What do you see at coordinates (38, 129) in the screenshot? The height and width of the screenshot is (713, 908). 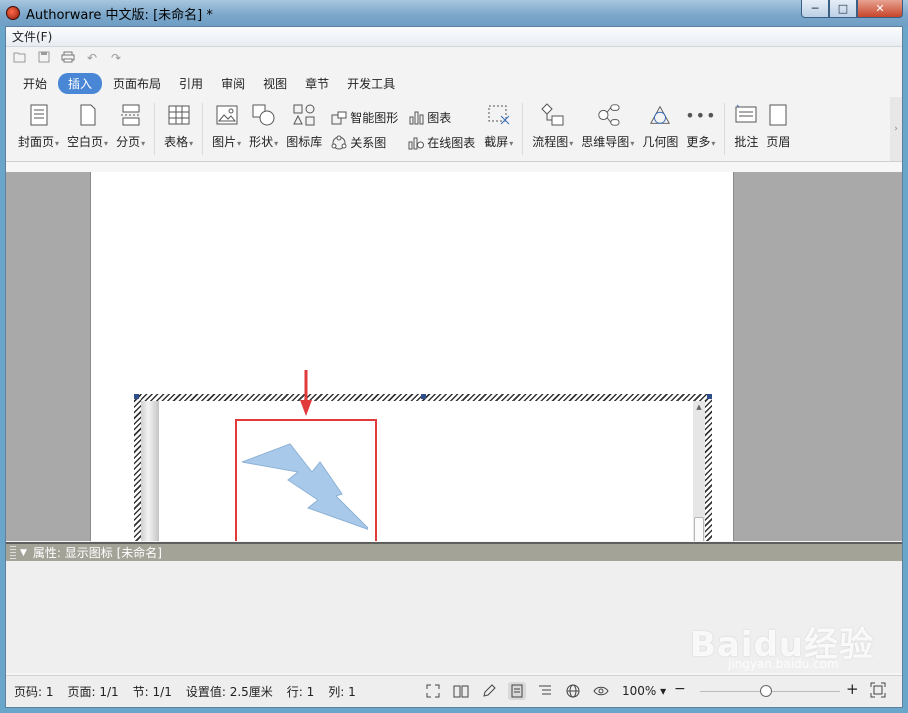 I see `cover-page-button: 封面页▾` at bounding box center [38, 129].